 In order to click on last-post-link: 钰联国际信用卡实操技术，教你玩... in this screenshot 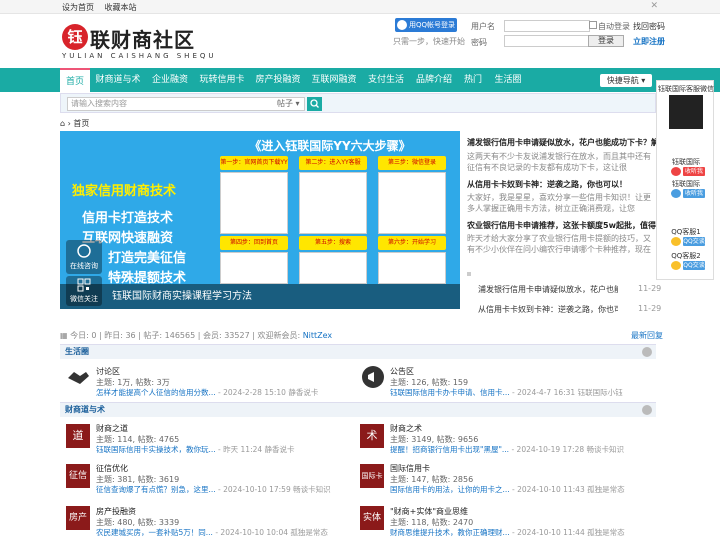, I will do `click(156, 449)`.